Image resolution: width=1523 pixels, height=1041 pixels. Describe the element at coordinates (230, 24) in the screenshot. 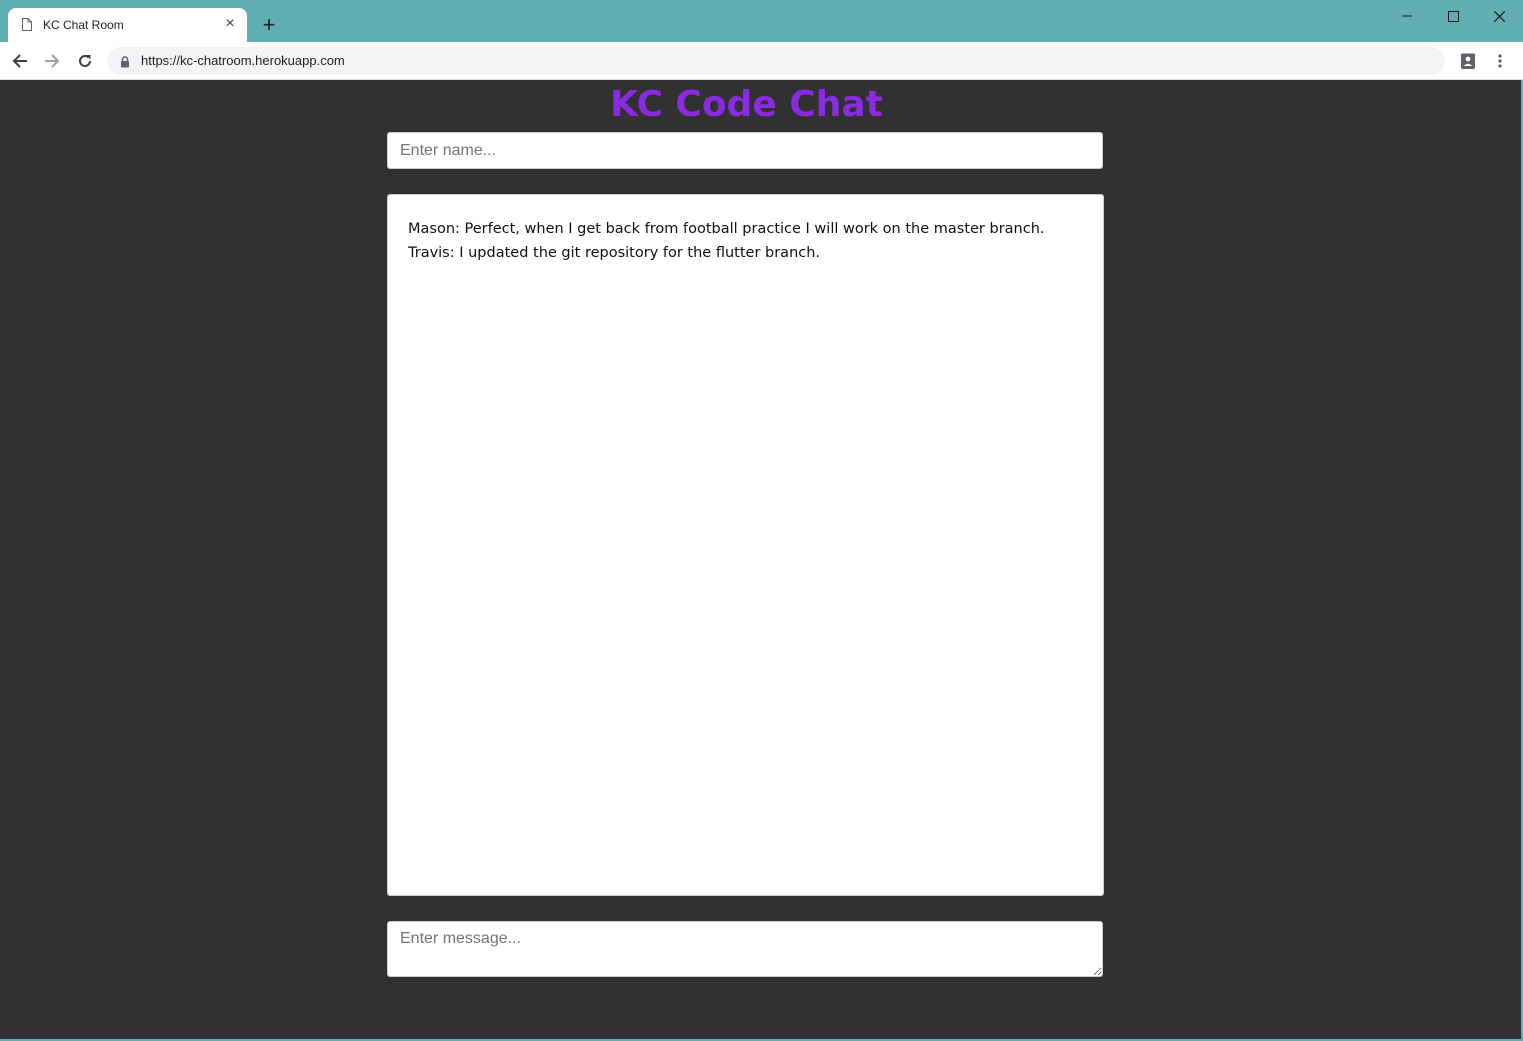

I see `close-tab-icon: ×` at that location.